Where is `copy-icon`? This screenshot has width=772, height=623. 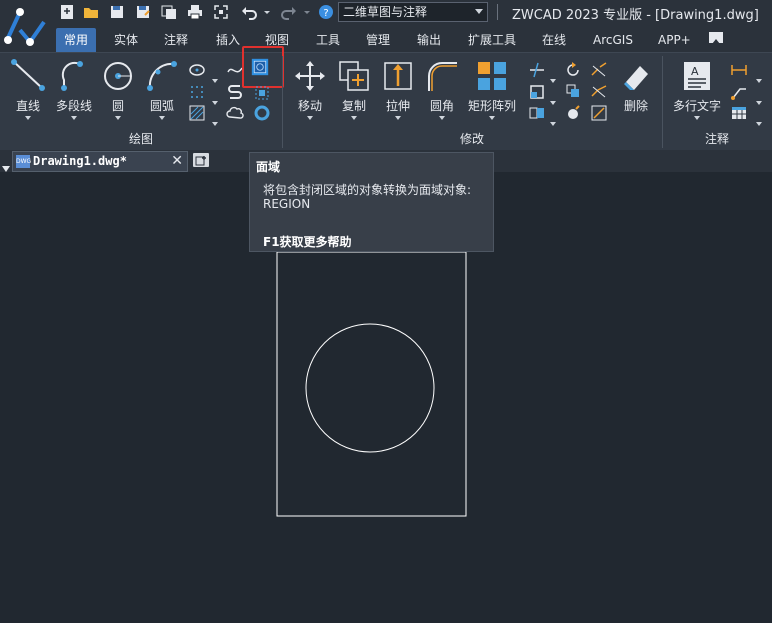
copy-icon is located at coordinates (354, 76).